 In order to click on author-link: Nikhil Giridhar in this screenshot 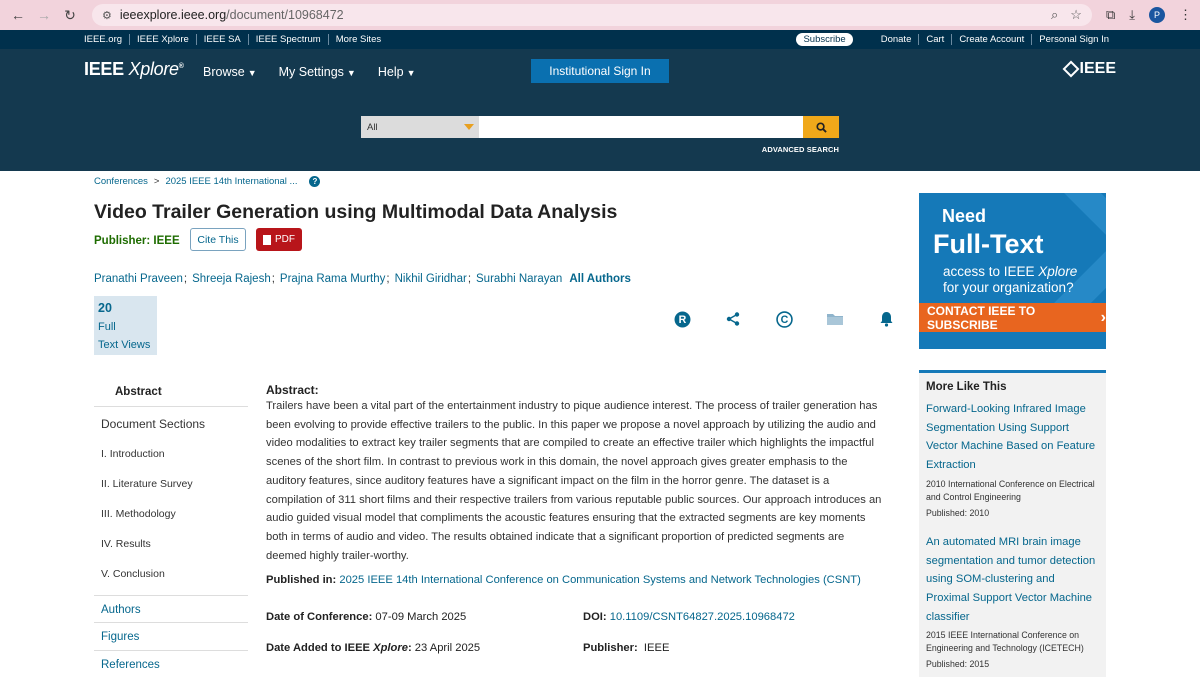, I will do `click(431, 279)`.